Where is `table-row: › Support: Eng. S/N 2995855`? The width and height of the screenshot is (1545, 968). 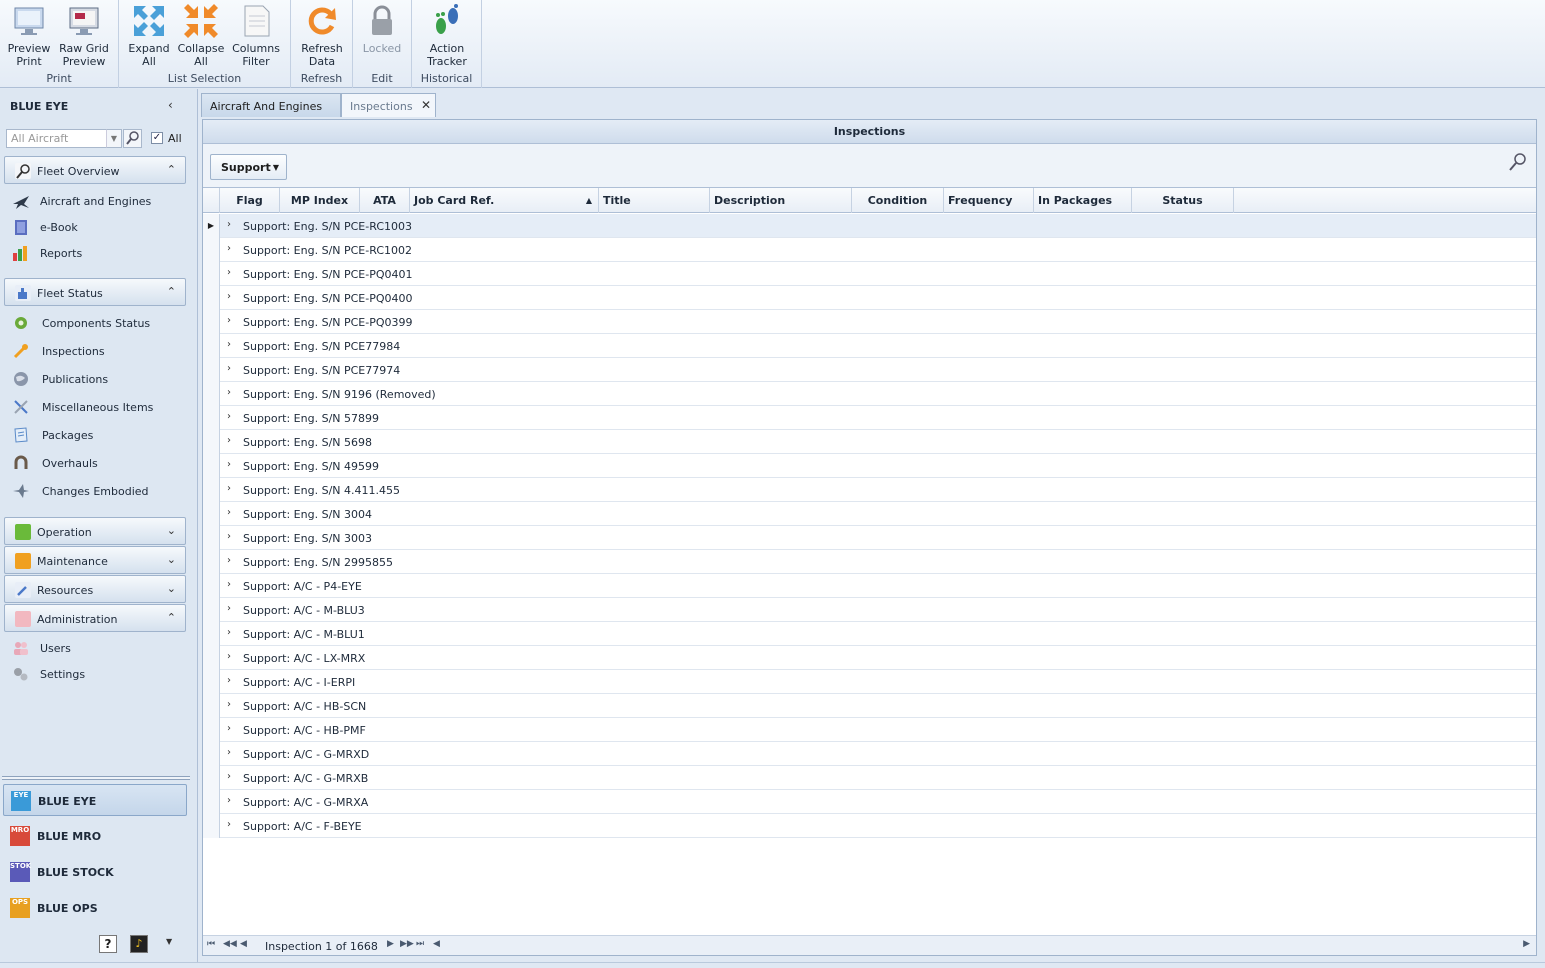 table-row: › Support: Eng. S/N 2995855 is located at coordinates (869, 562).